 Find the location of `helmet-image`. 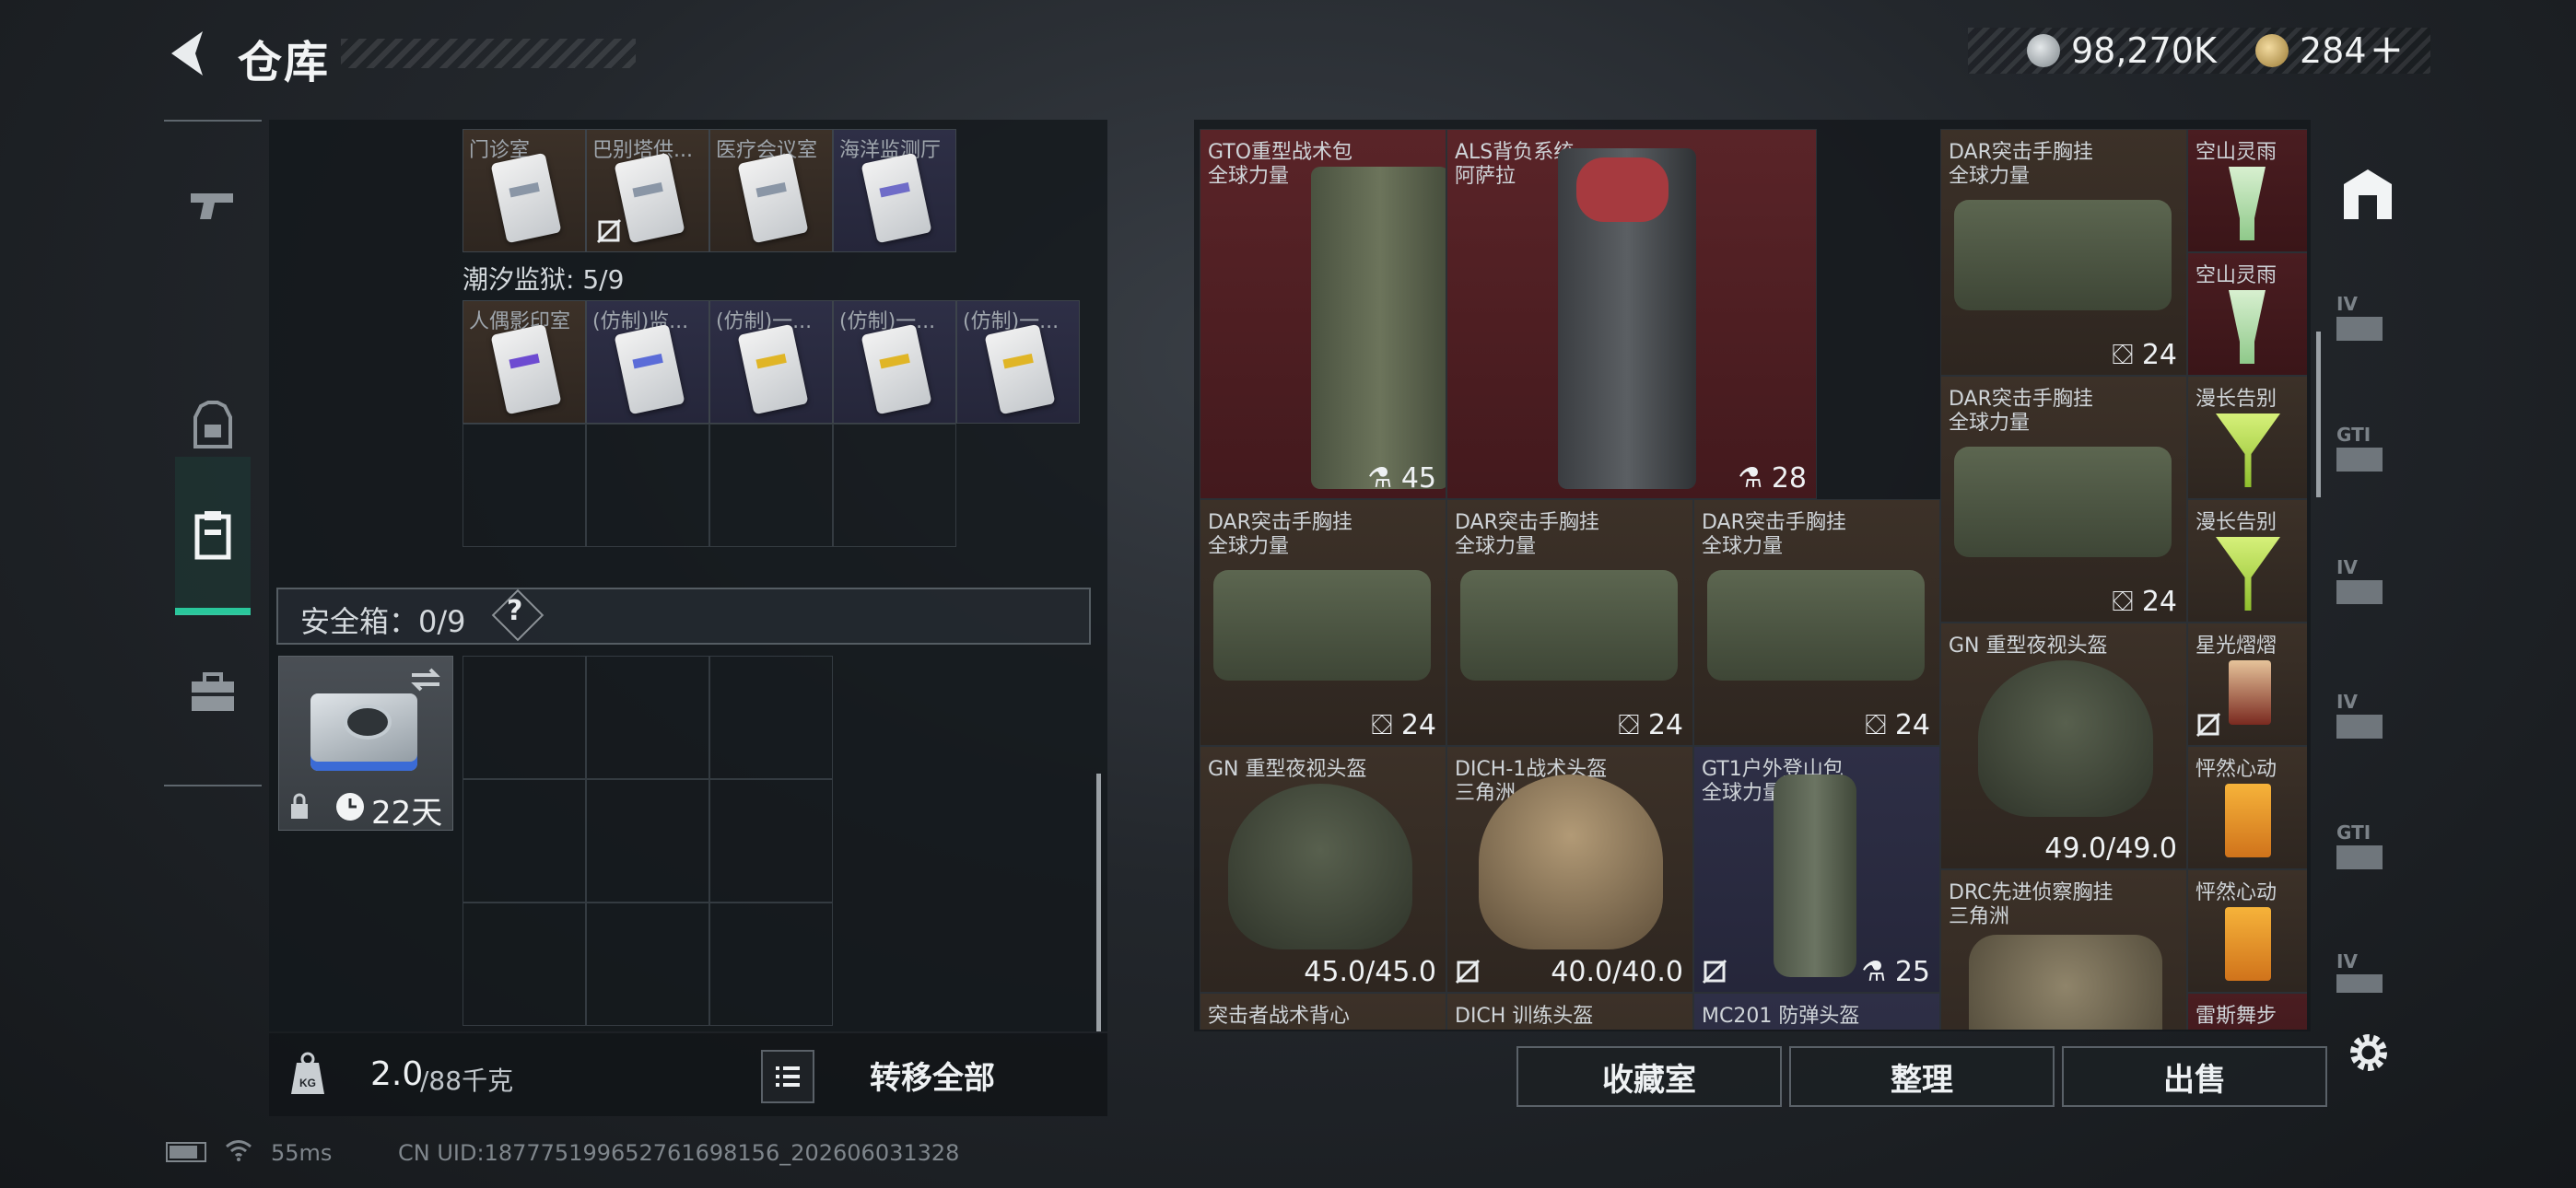

helmet-image is located at coordinates (1571, 862).